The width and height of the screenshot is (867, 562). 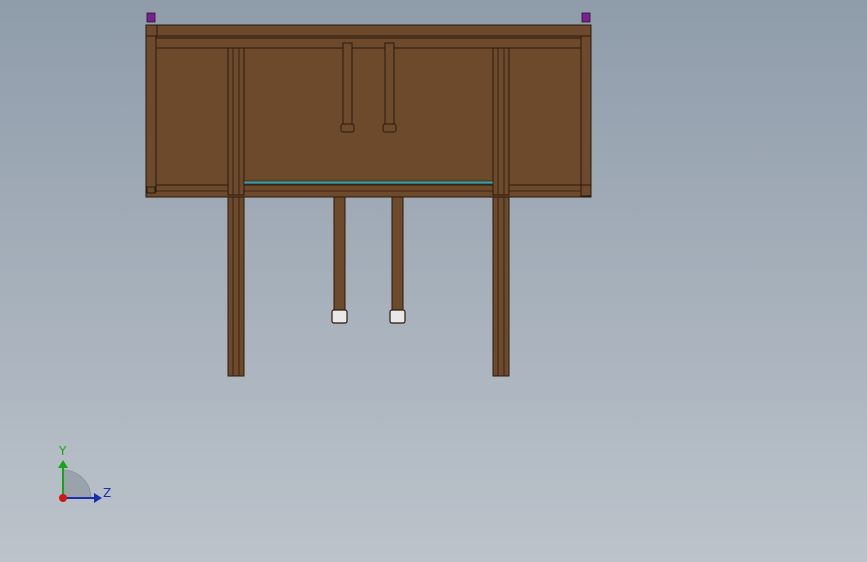 I want to click on x-axis-dot, so click(x=63, y=498).